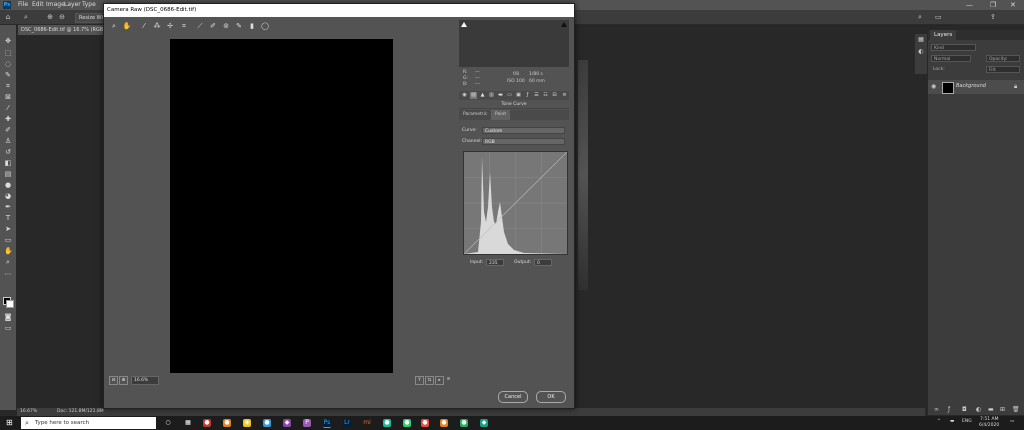  What do you see at coordinates (8, 163) in the screenshot?
I see `eraser-tool-icon: ◧` at bounding box center [8, 163].